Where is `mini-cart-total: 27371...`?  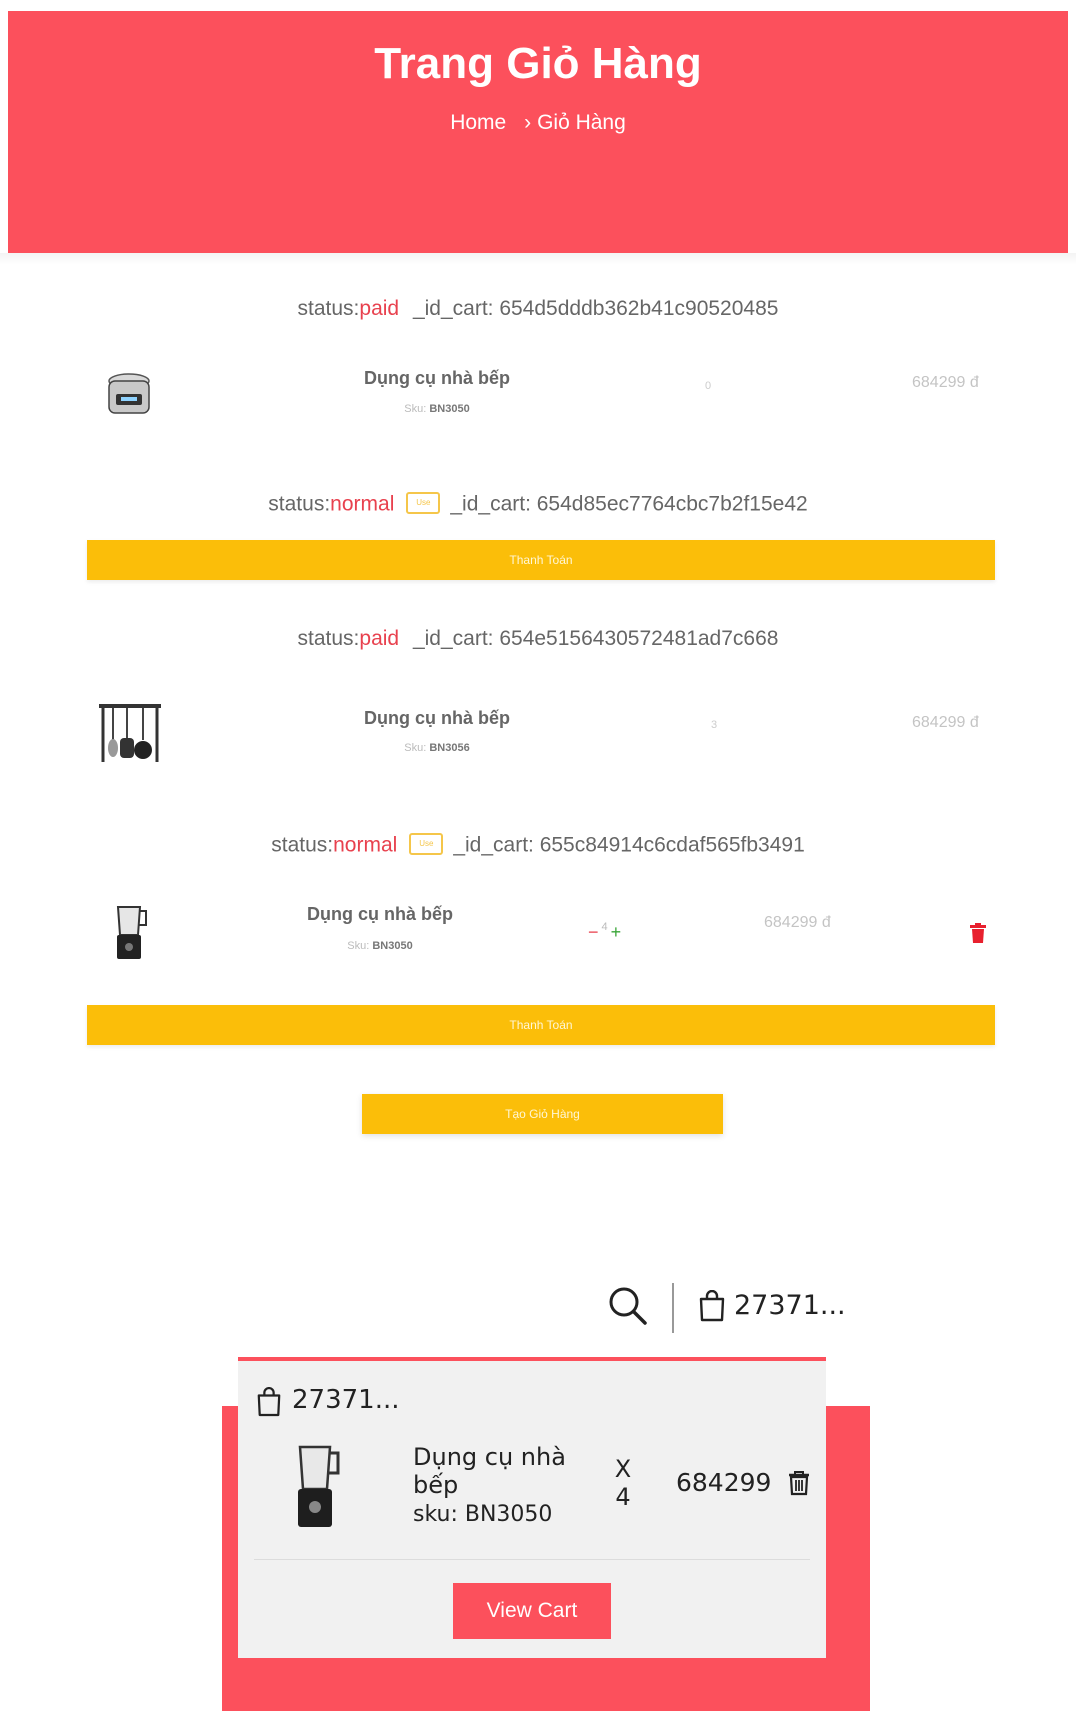 mini-cart-total: 27371... is located at coordinates (346, 1400).